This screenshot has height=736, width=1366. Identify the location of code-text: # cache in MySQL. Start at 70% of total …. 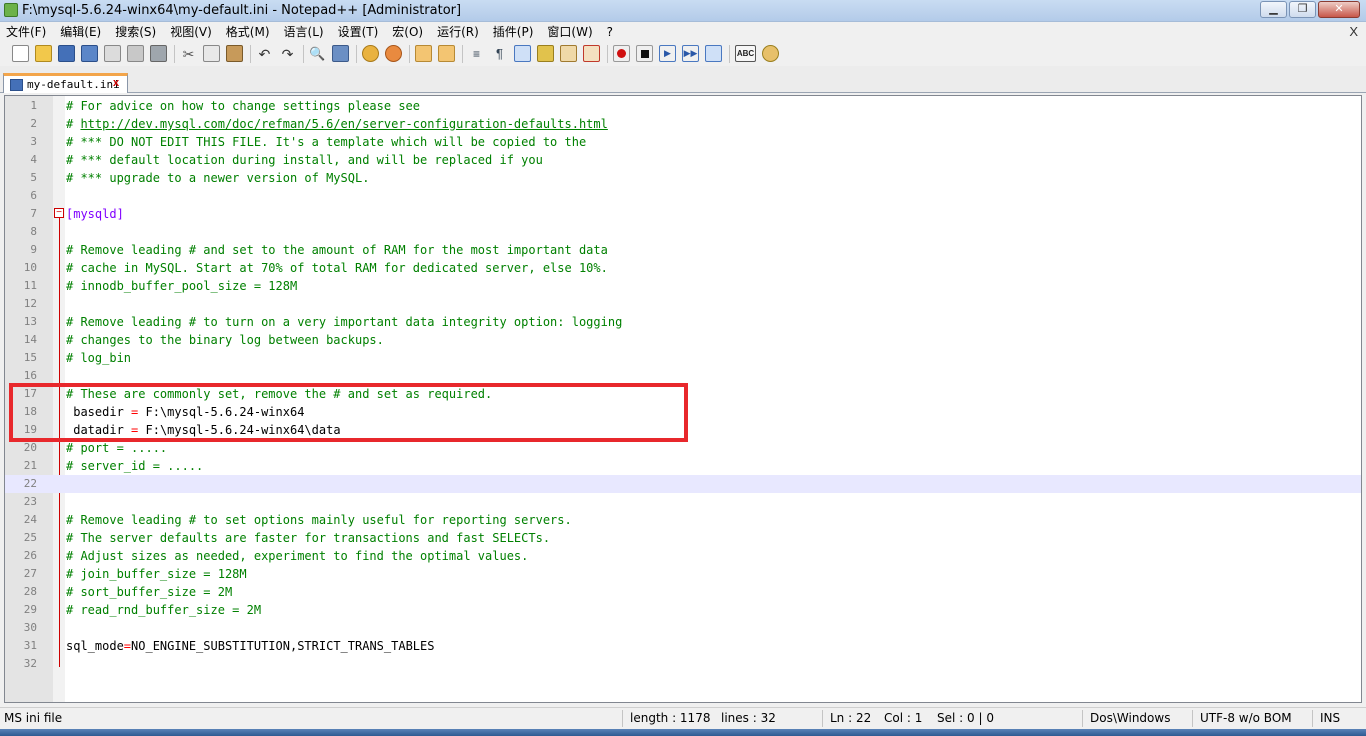
(337, 268).